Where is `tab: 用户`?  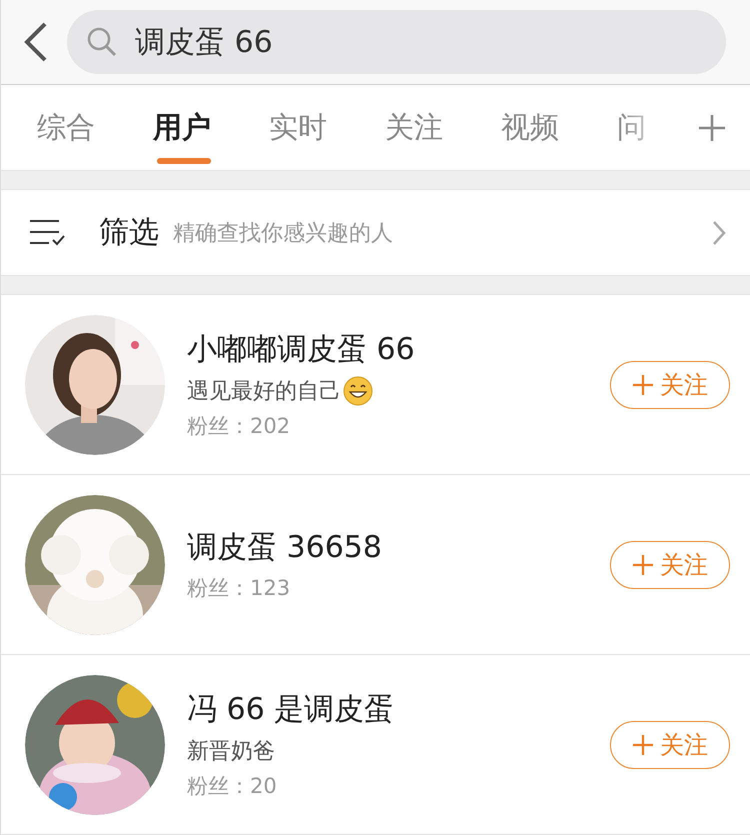 tab: 用户 is located at coordinates (211, 127).